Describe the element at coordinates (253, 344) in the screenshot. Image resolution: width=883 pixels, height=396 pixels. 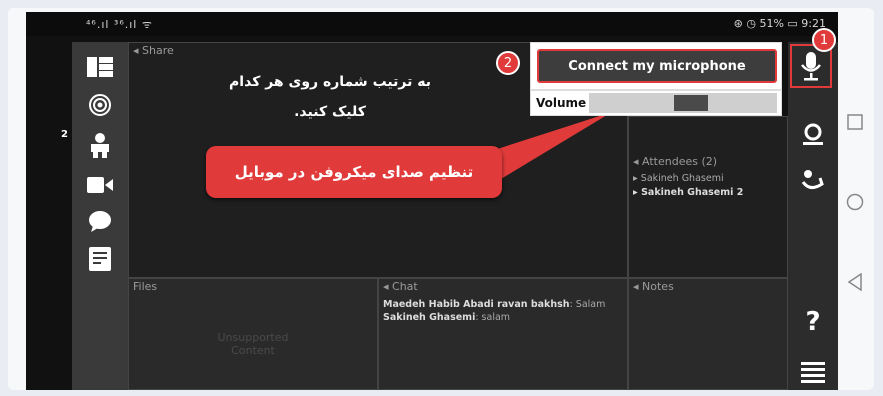
I see `unsupported-content-text: Unsupported Content` at that location.